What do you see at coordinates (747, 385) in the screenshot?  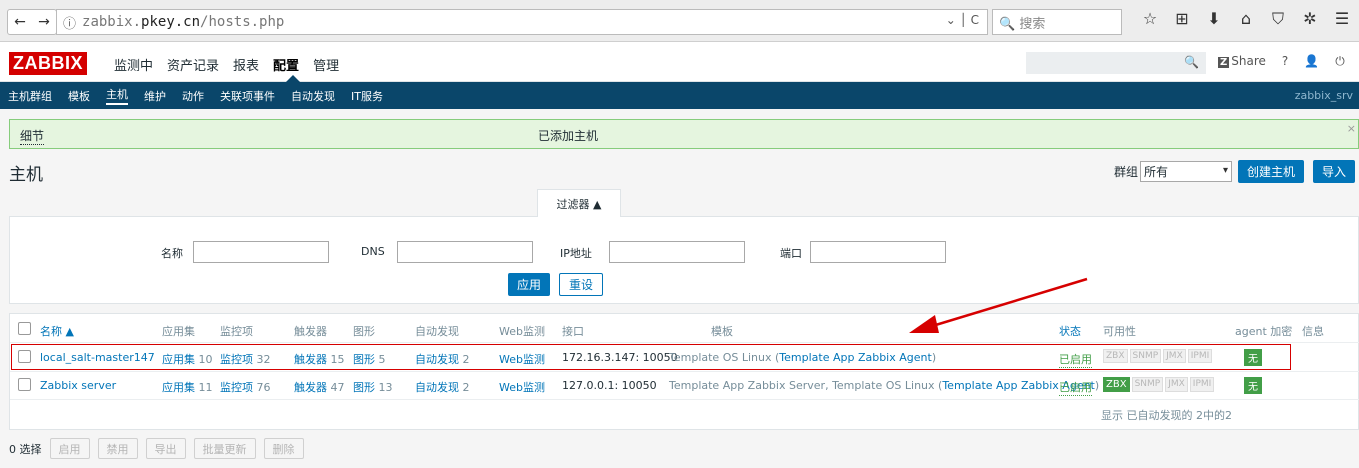 I see `template-pre: Template App Zabbix Server` at bounding box center [747, 385].